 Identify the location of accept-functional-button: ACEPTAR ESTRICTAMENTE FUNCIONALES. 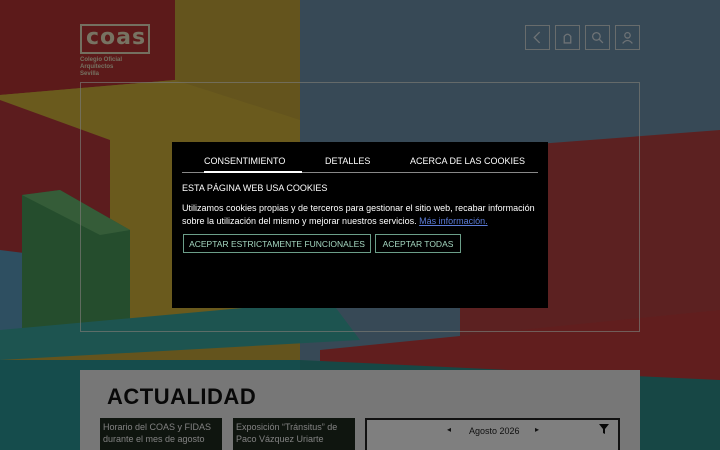
(277, 243).